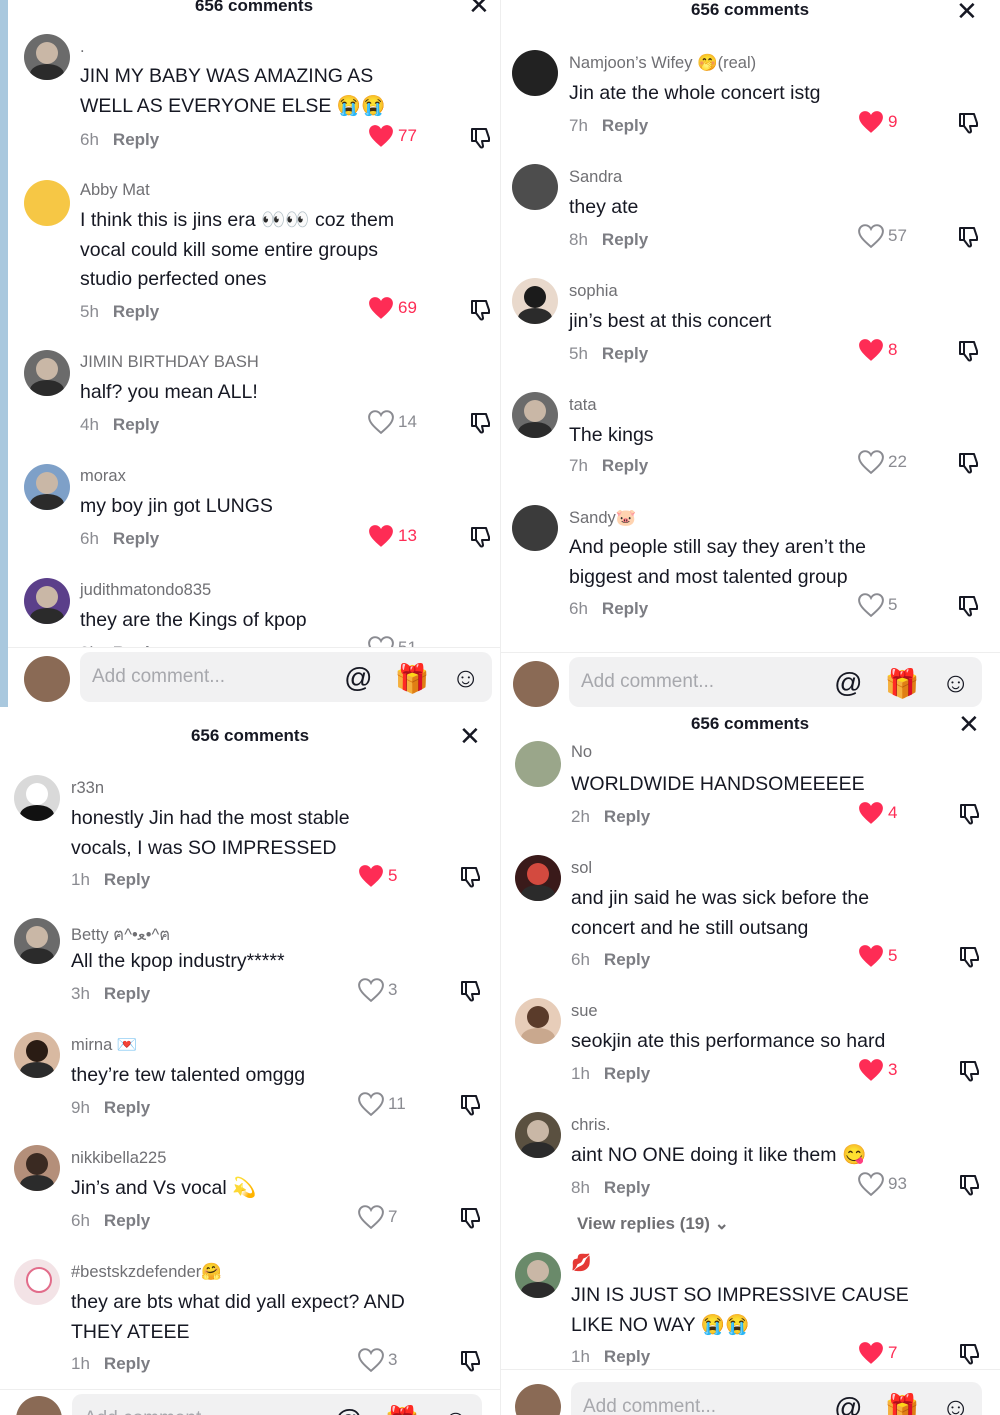  Describe the element at coordinates (882, 462) in the screenshot. I see `like-button: 22` at that location.